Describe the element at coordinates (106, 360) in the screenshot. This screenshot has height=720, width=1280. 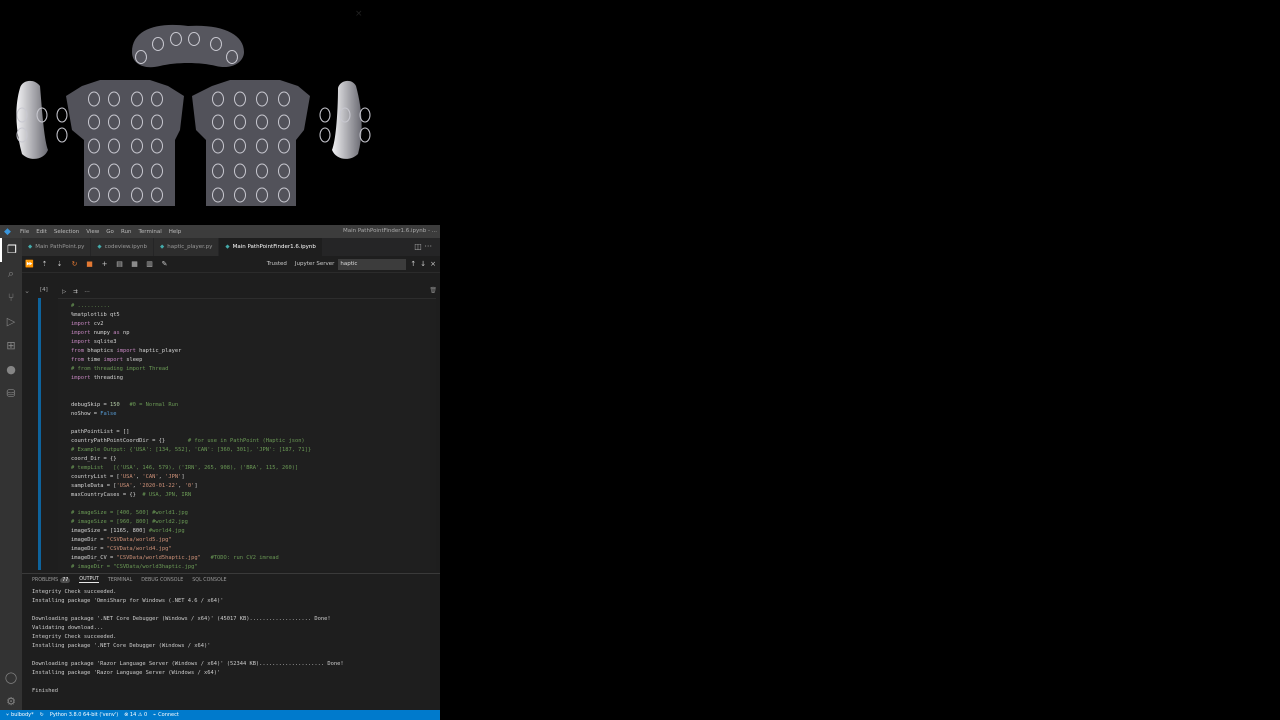
I see `code-line: from time import sleep` at that location.